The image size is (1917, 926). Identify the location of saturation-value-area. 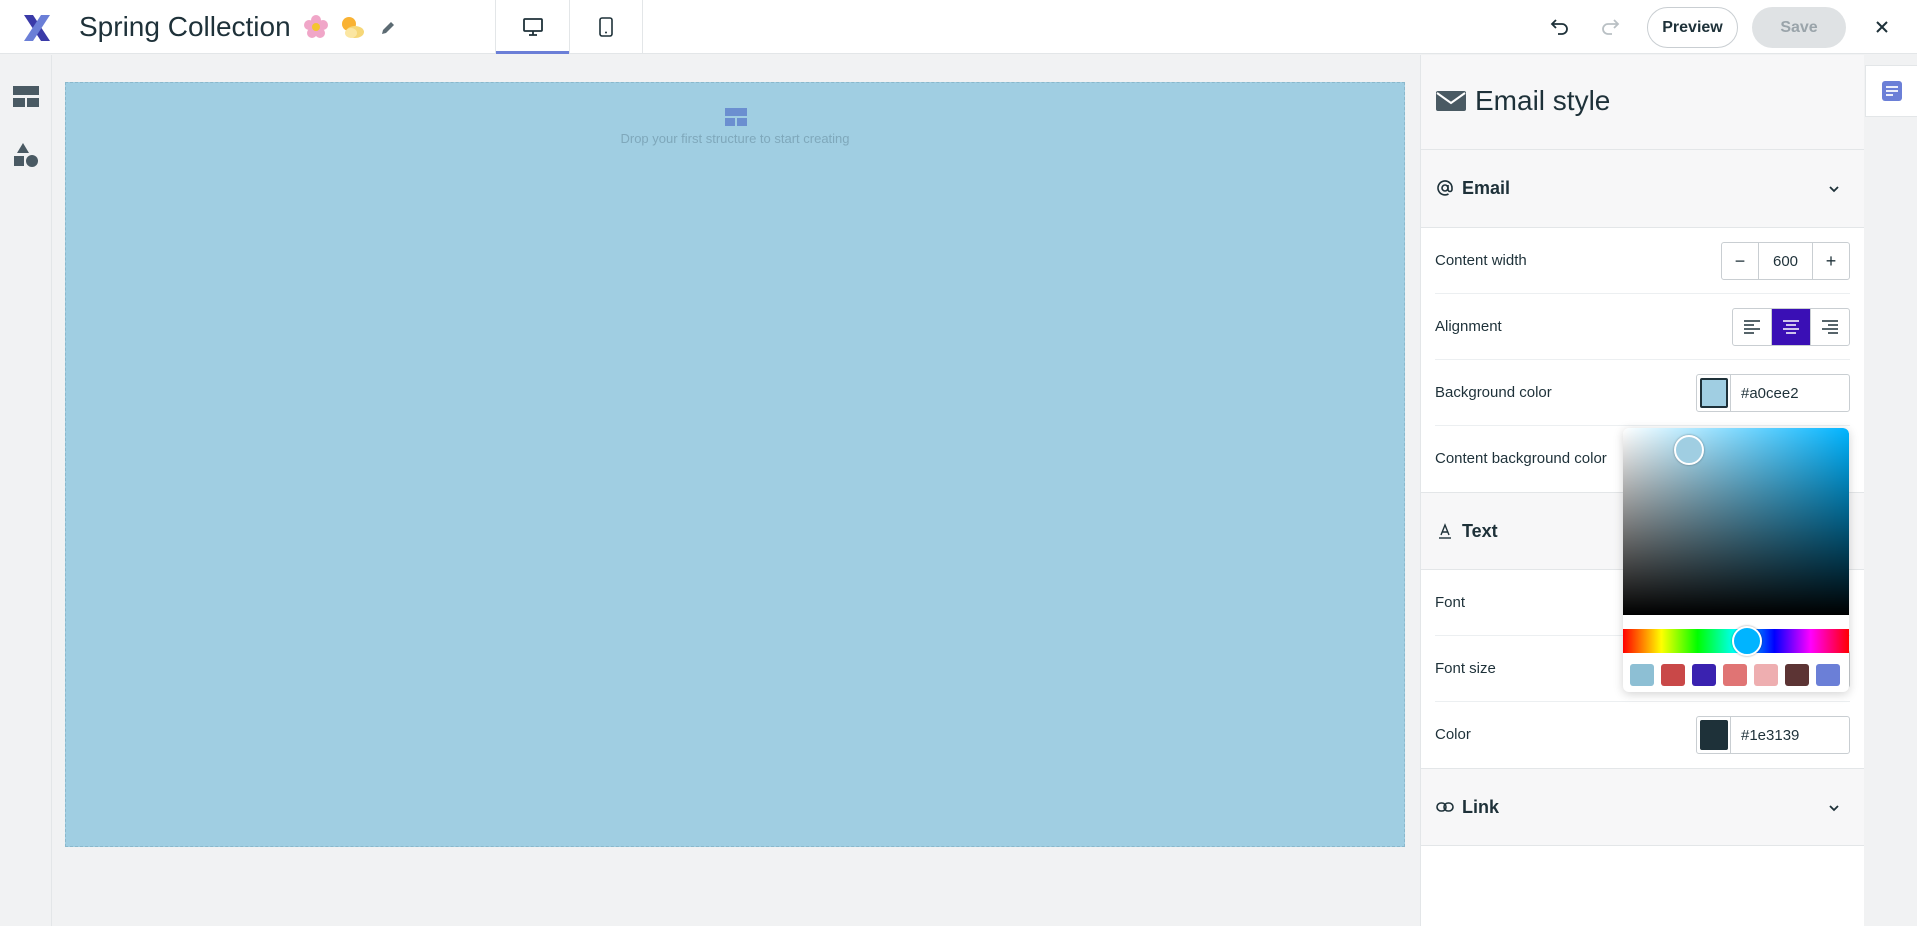
(1736, 521).